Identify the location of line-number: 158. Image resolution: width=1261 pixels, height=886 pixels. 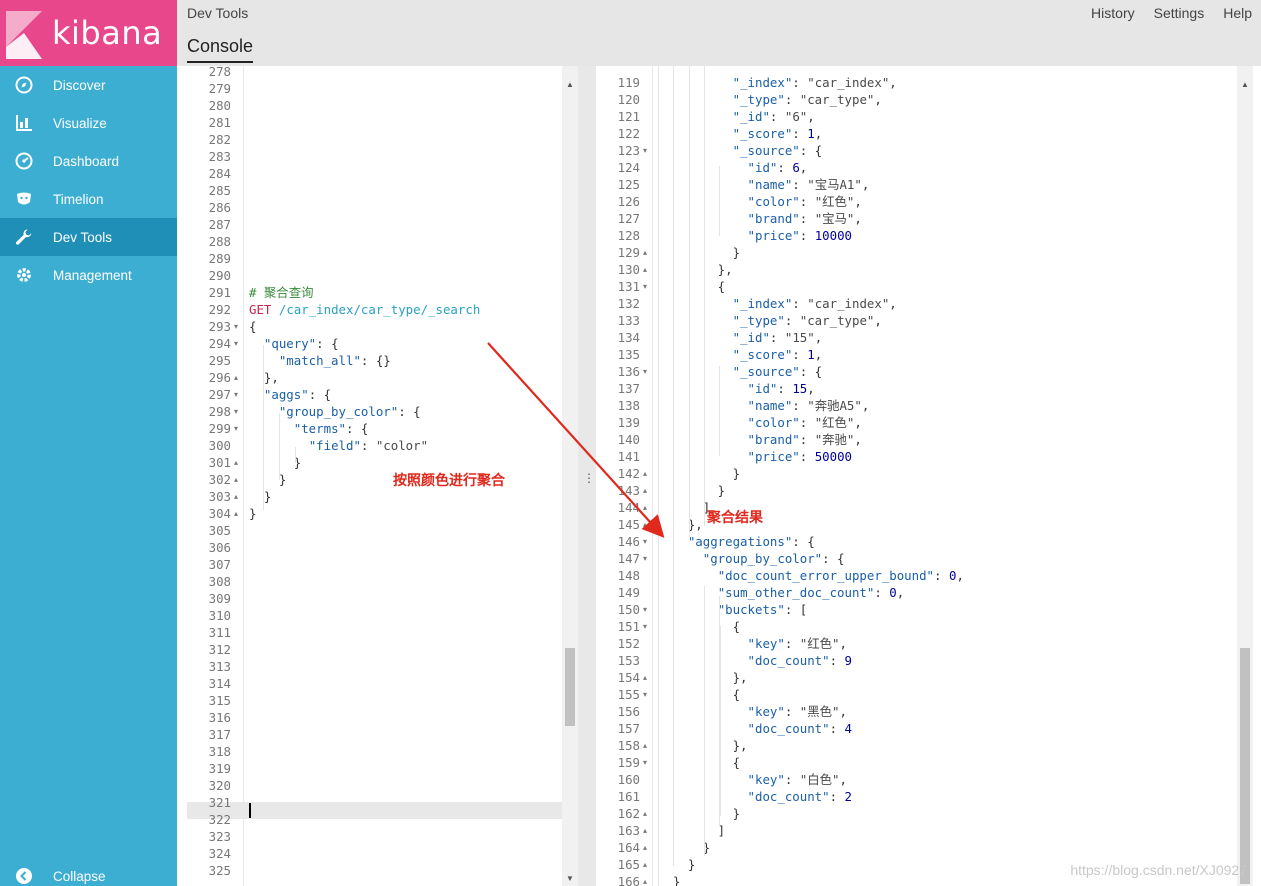
(628, 745).